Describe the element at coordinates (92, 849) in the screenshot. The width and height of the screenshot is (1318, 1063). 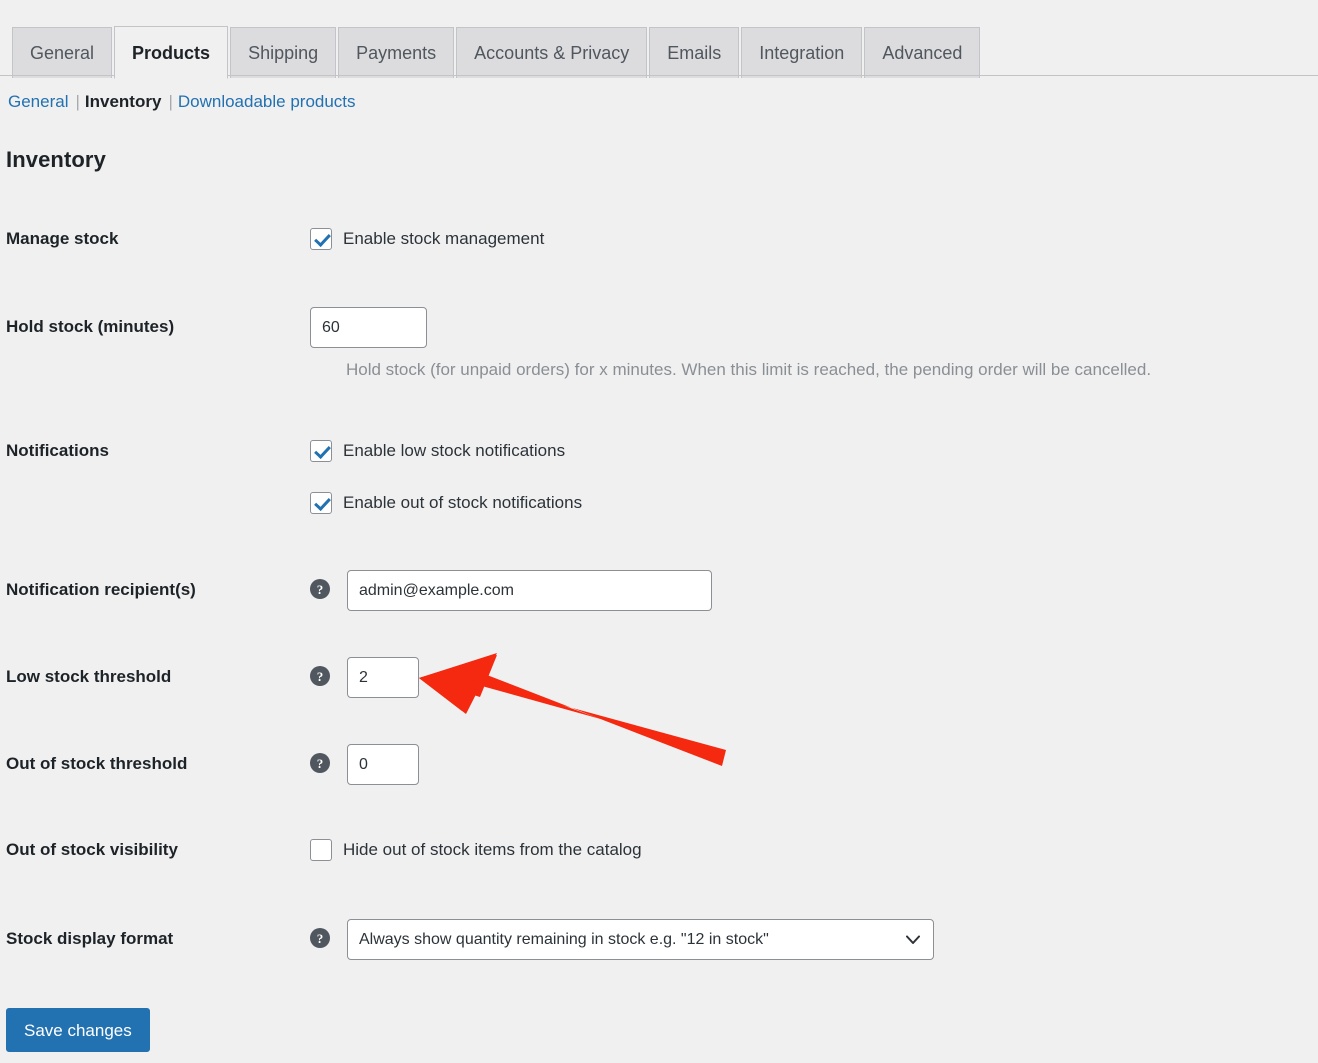
I see `out-of-stock-visibility-label: Out of stock visibility` at that location.